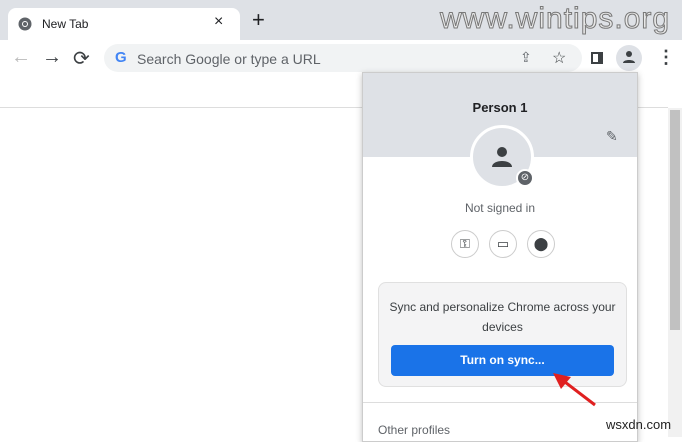 The image size is (682, 442). Describe the element at coordinates (597, 58) in the screenshot. I see `side-panel-icon` at that location.